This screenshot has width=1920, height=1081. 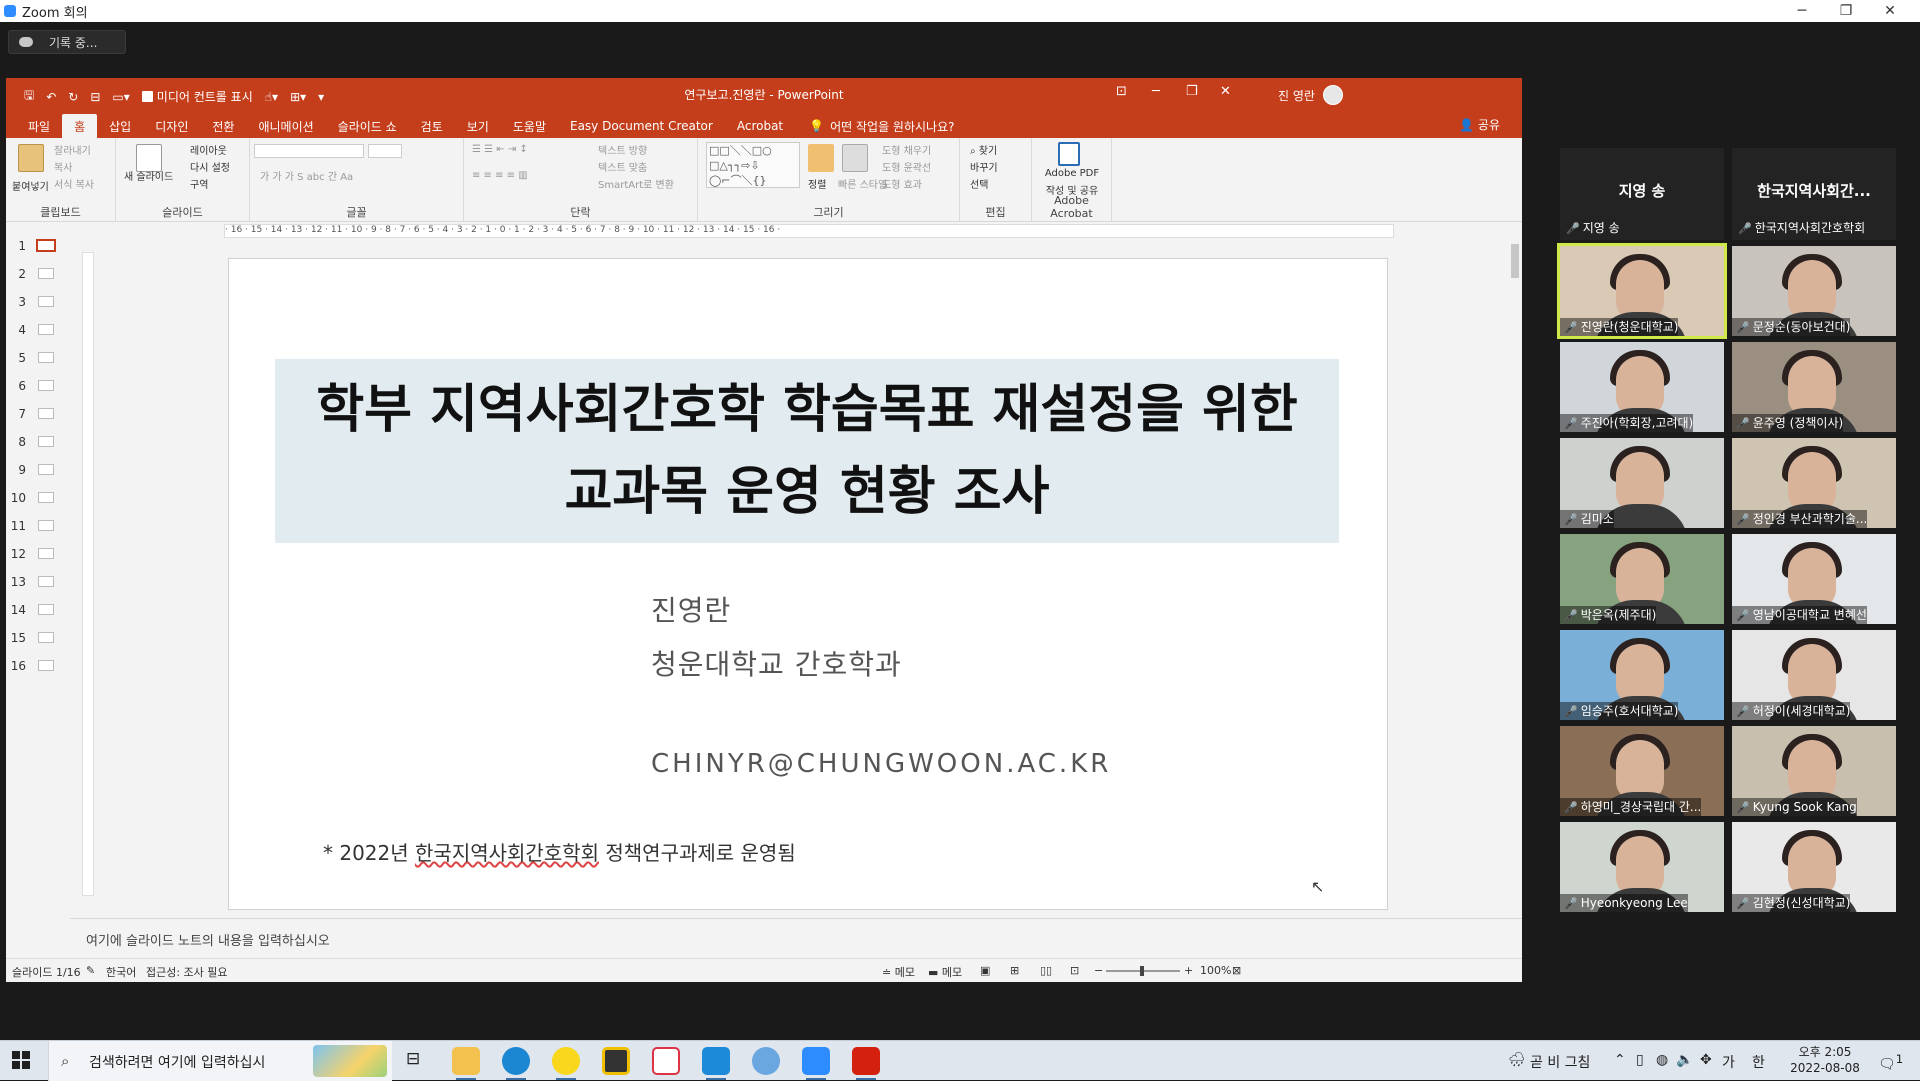 What do you see at coordinates (1192, 91) in the screenshot?
I see `ppt-restore-button: ❐` at bounding box center [1192, 91].